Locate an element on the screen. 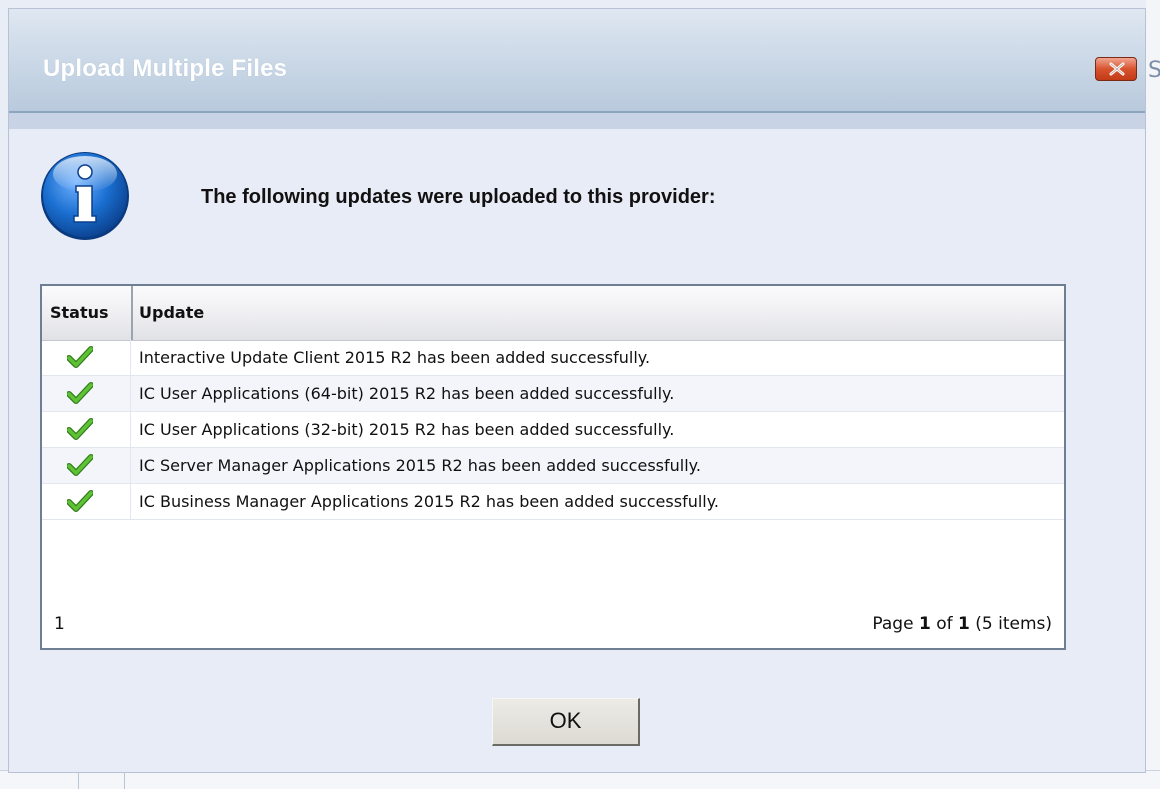 The image size is (1160, 789). pager-current-page: 1 is located at coordinates (924, 624).